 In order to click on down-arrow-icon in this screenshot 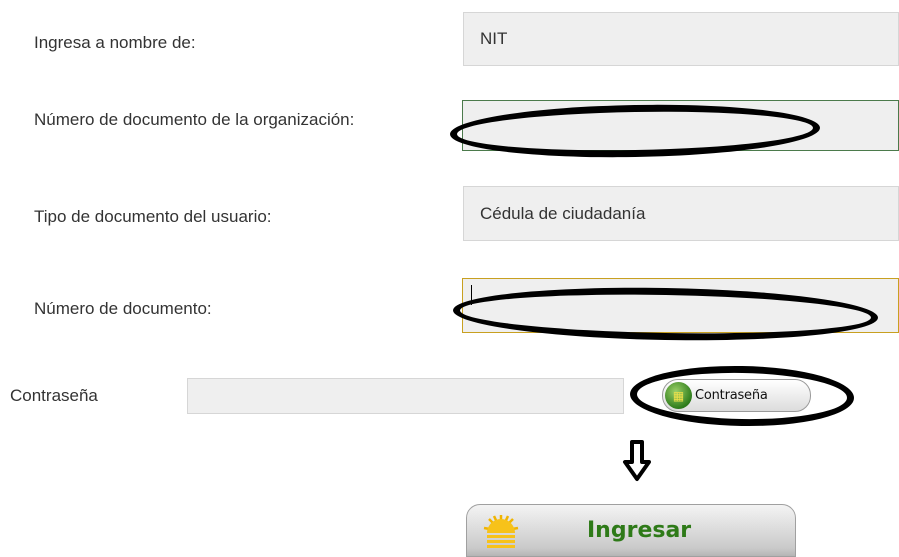, I will do `click(637, 460)`.